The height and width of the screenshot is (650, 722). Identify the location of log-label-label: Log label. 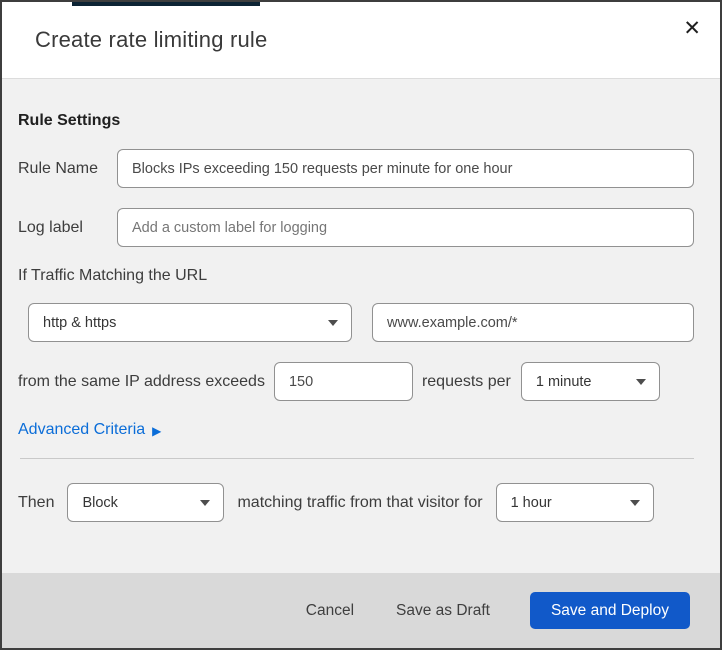
(50, 227).